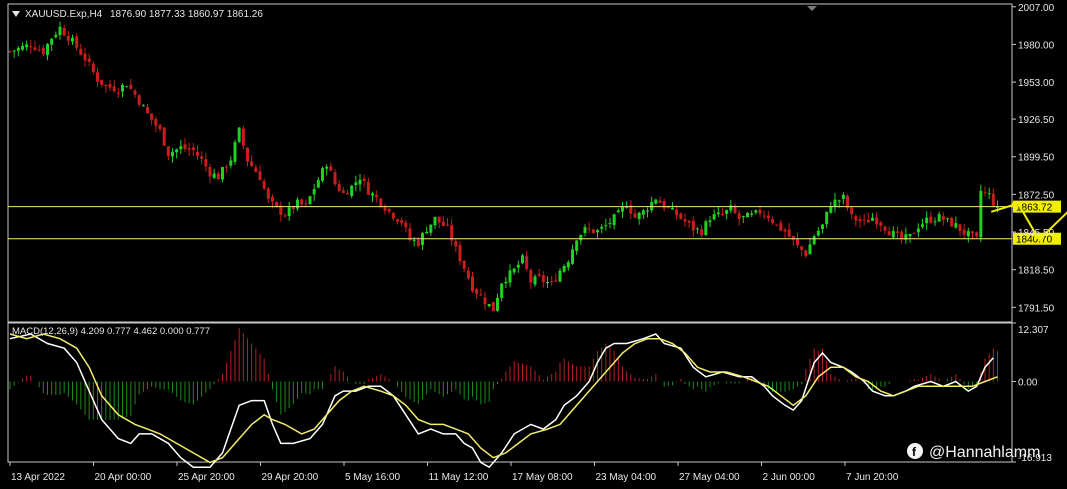 Image resolution: width=1067 pixels, height=489 pixels. I want to click on price-tick-label: 2007.00, so click(1036, 8).